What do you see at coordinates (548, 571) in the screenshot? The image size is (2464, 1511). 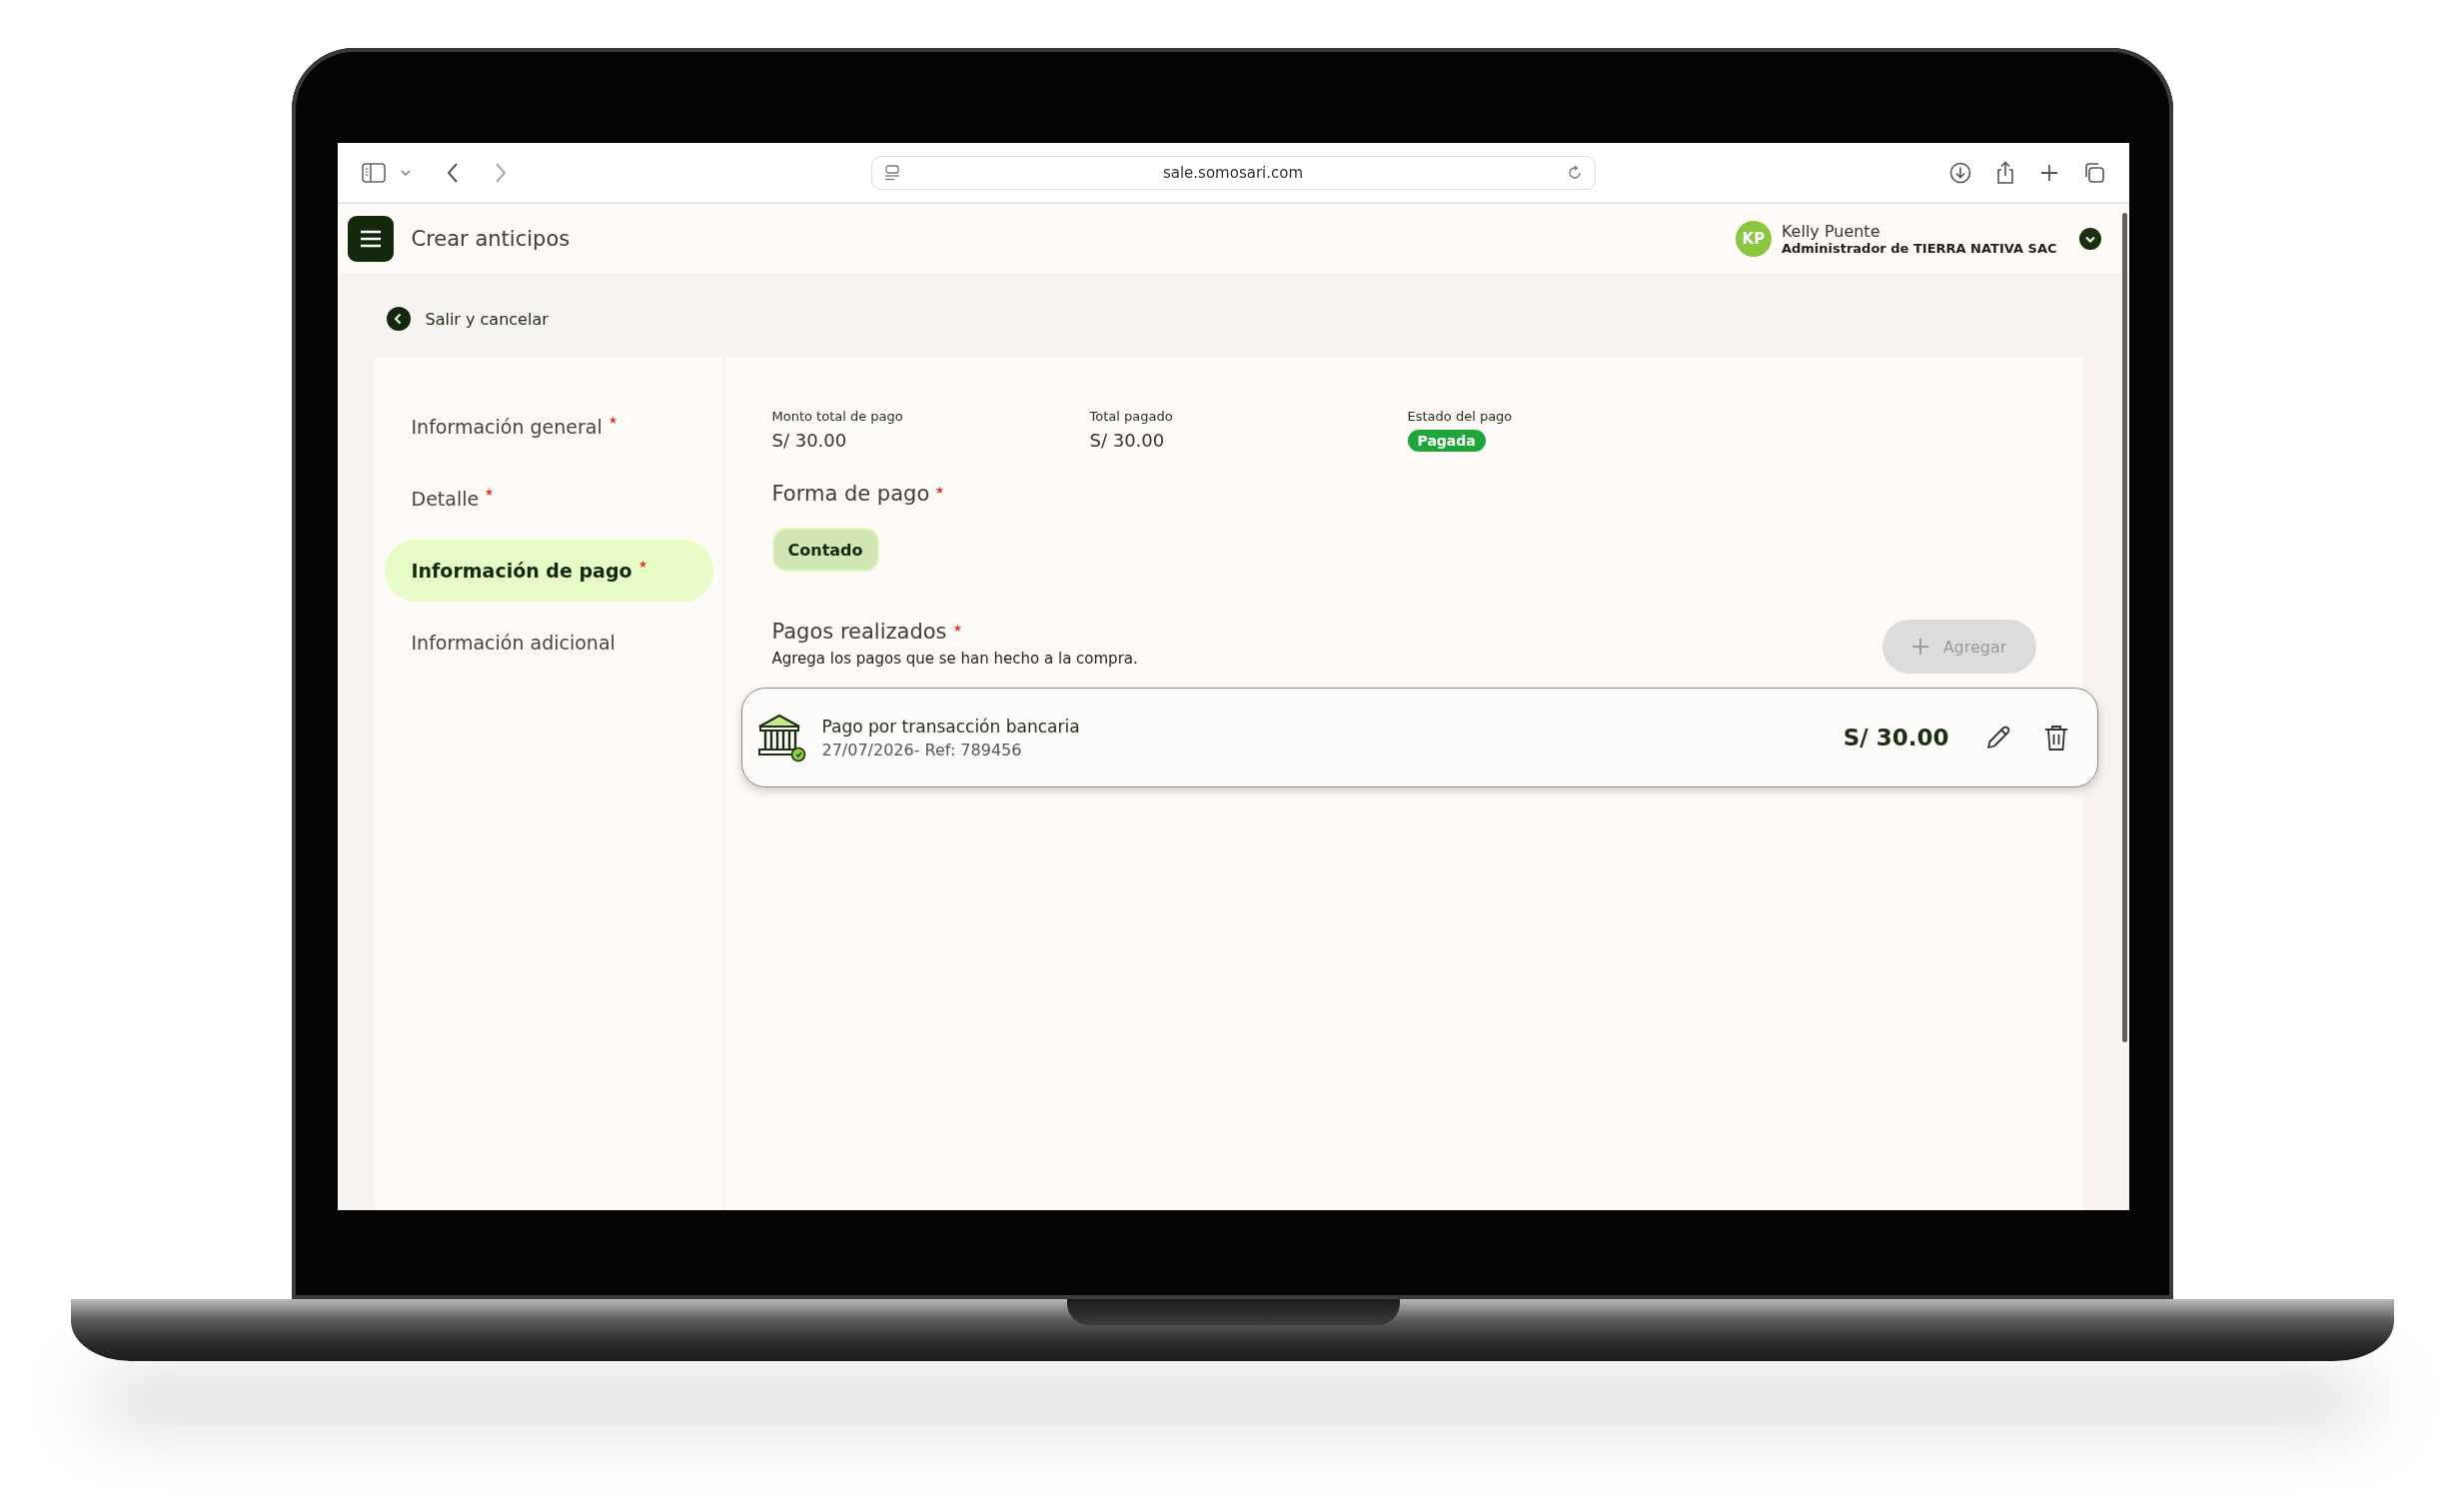 I see `sidebar-item: Información de pago` at bounding box center [548, 571].